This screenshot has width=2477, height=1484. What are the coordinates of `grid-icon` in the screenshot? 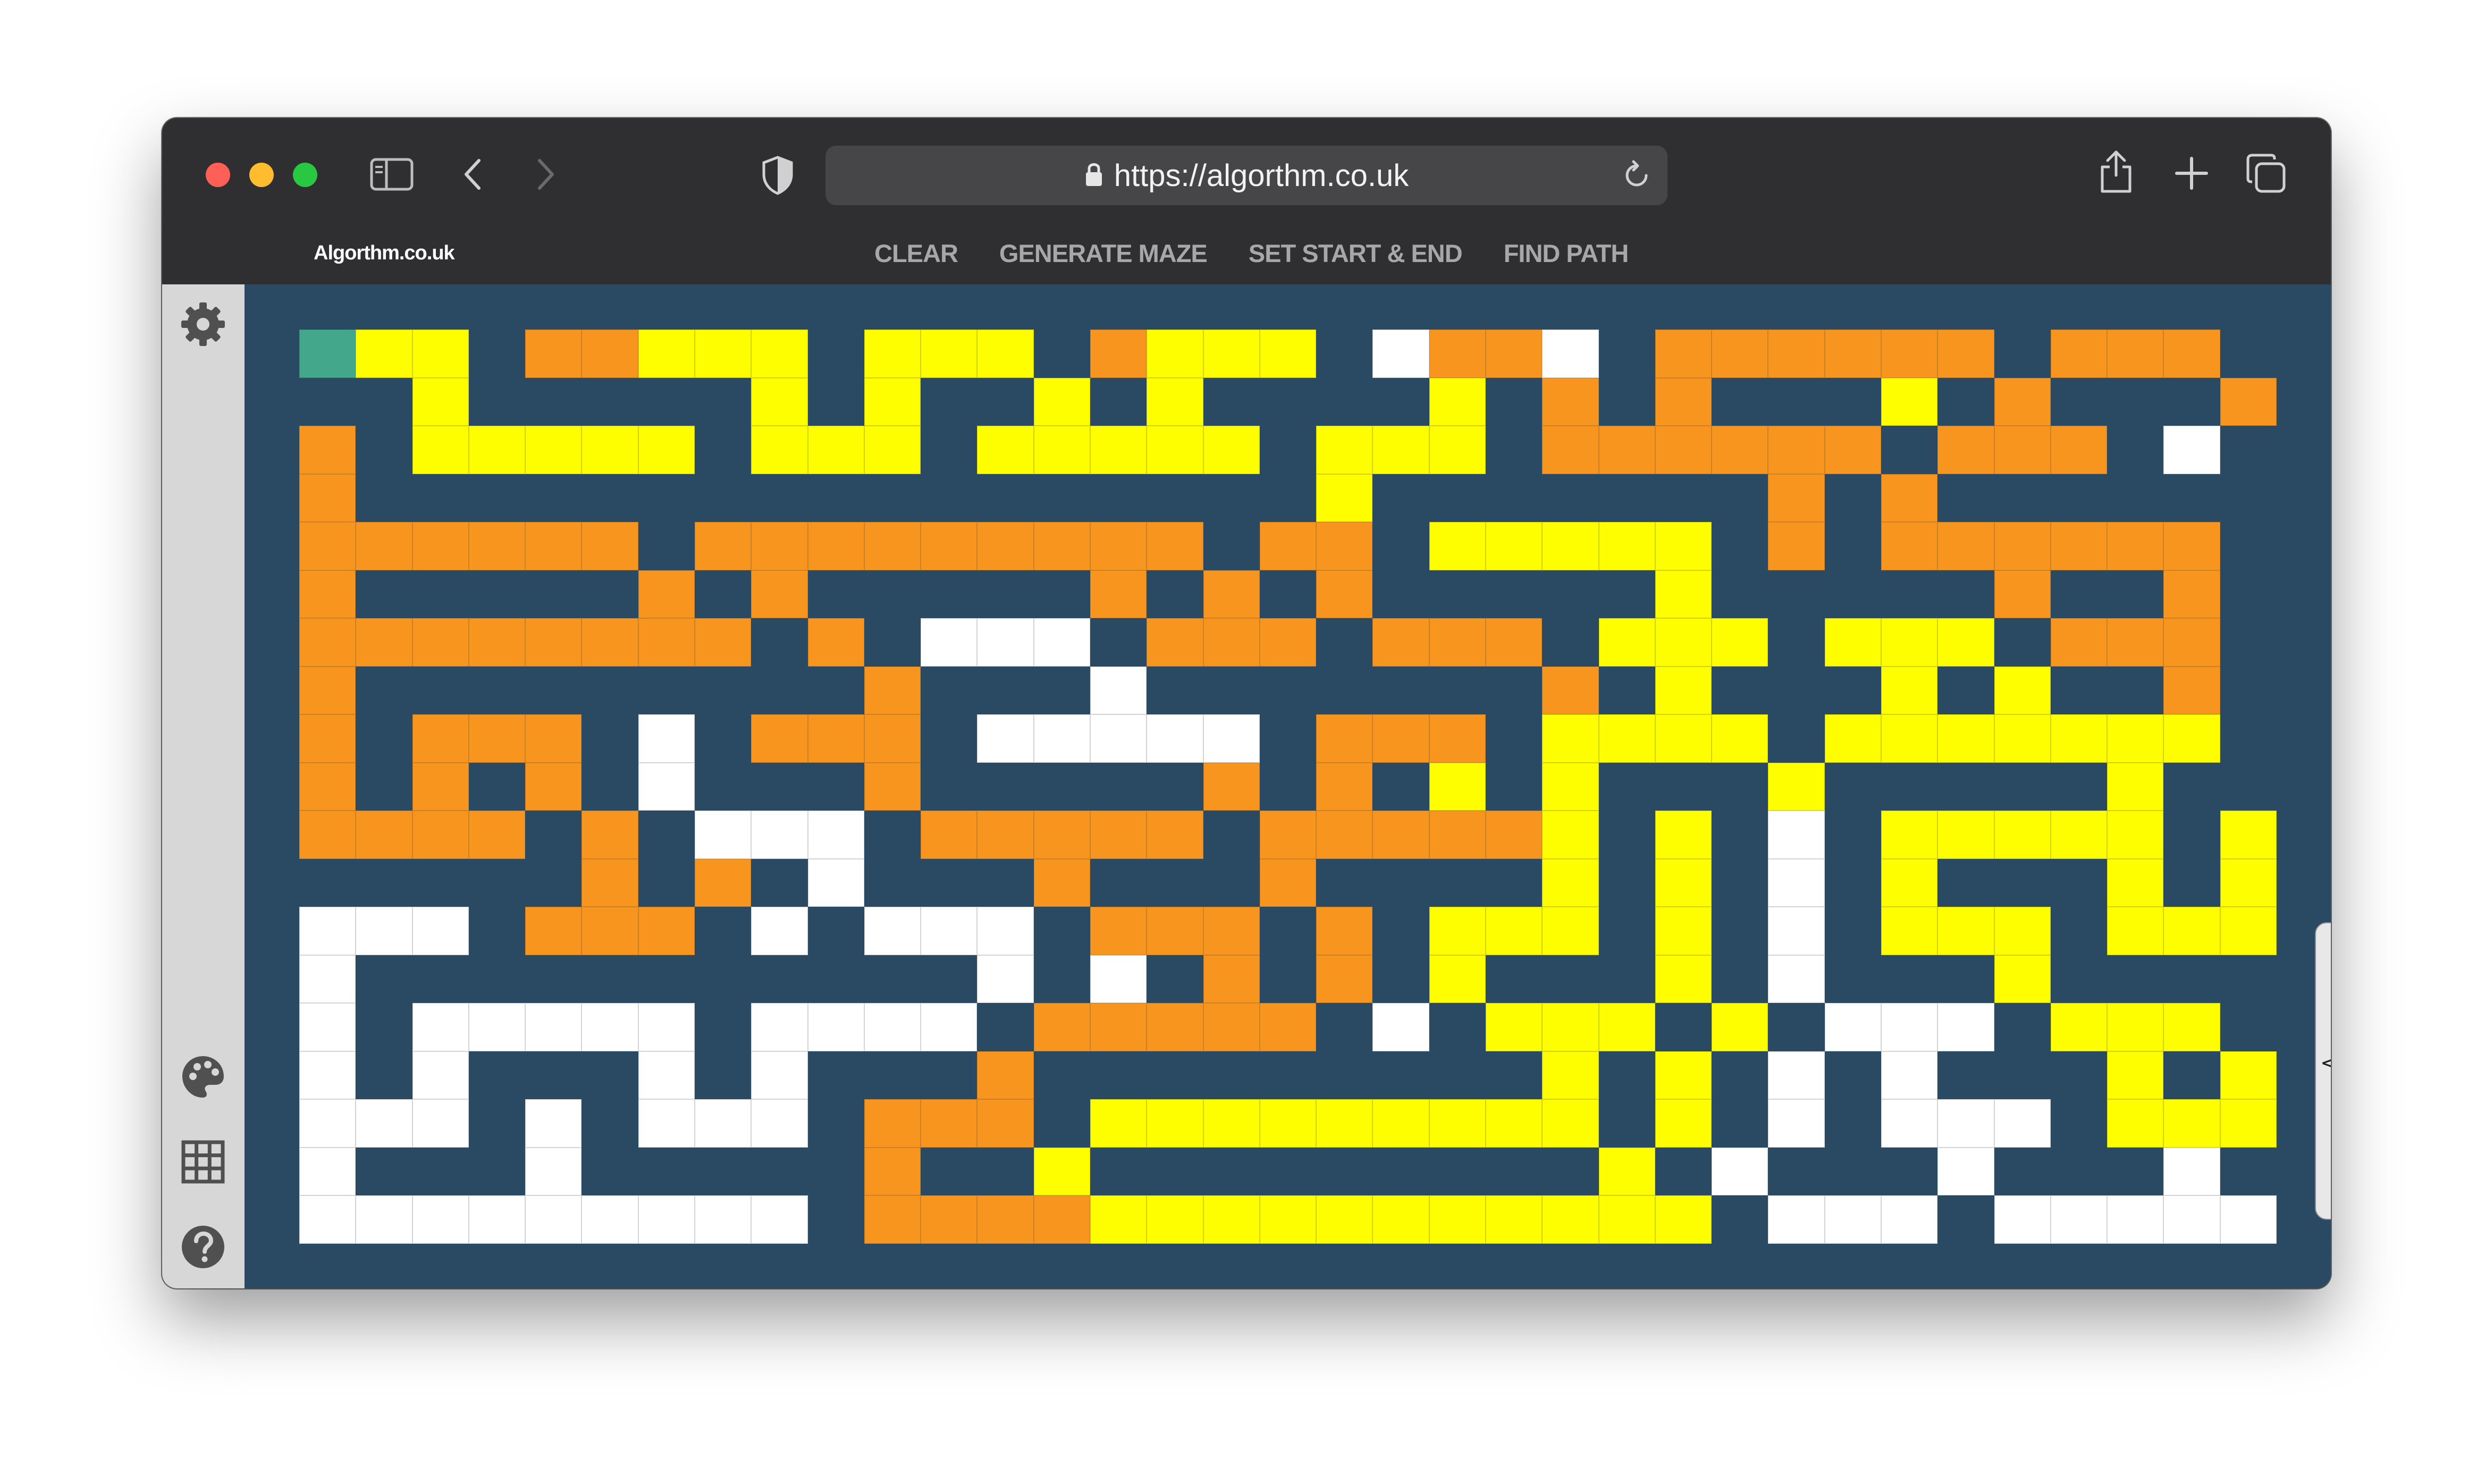 It's located at (203, 1162).